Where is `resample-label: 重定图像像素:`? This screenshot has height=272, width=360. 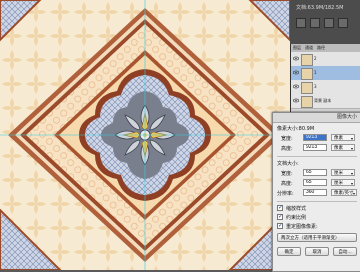 resample-label: 重定图像像素: is located at coordinates (302, 227).